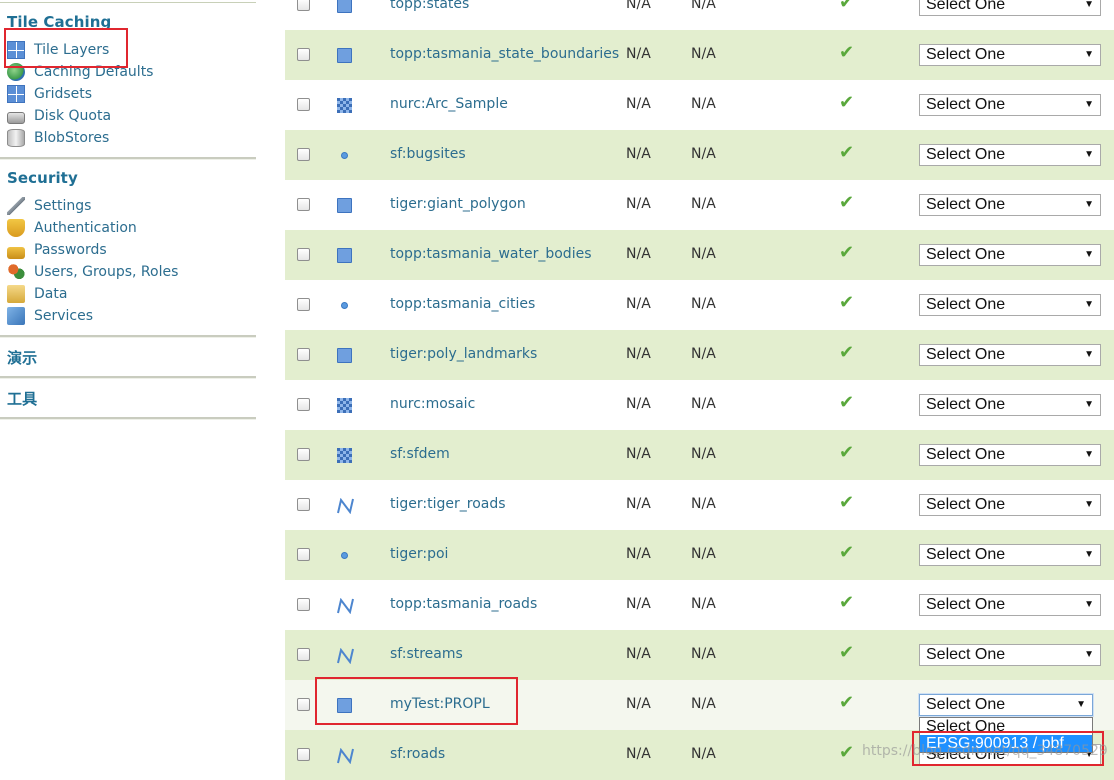  What do you see at coordinates (344, 105) in the screenshot?
I see `raster-layer-icon` at bounding box center [344, 105].